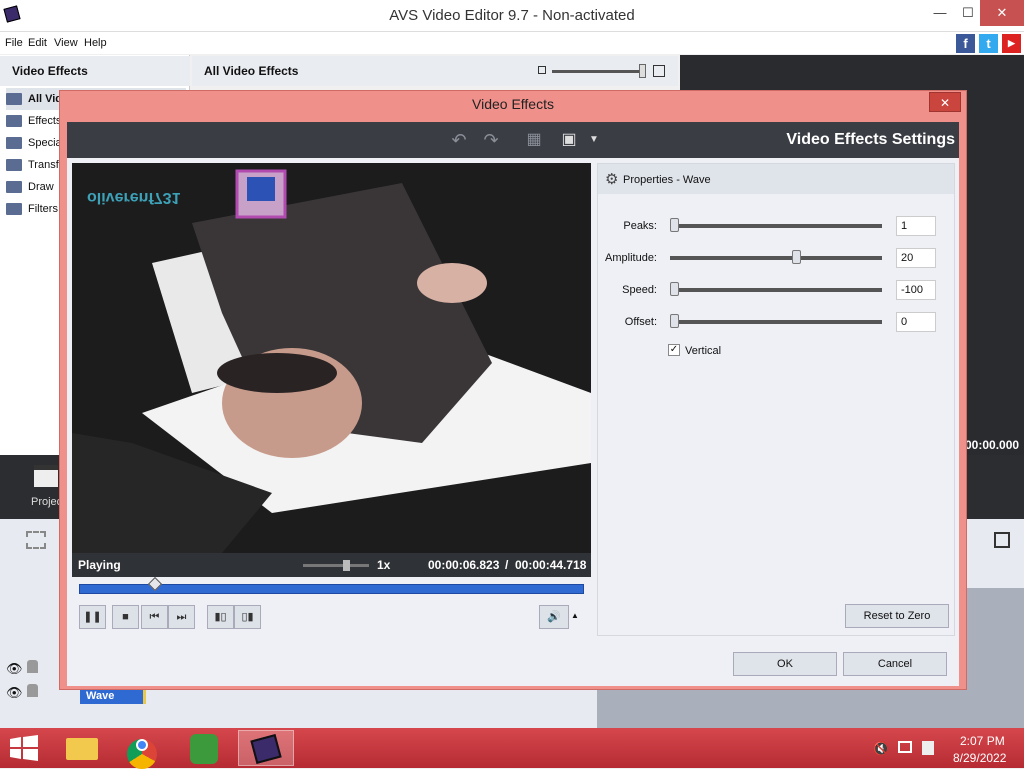 The height and width of the screenshot is (769, 1024). I want to click on timeline-clip-wave: Wave, so click(113, 696).